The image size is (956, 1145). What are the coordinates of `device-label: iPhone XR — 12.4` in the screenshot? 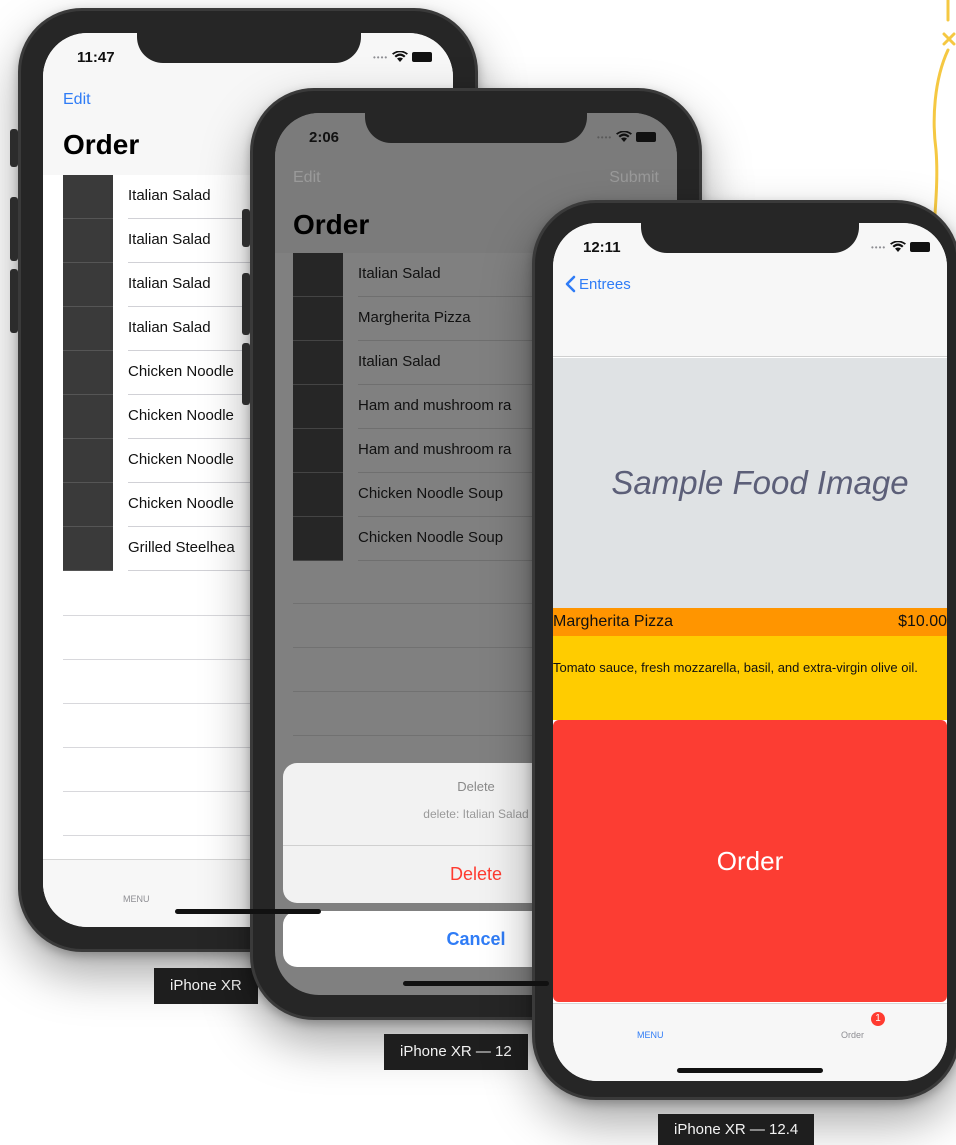 It's located at (736, 1129).